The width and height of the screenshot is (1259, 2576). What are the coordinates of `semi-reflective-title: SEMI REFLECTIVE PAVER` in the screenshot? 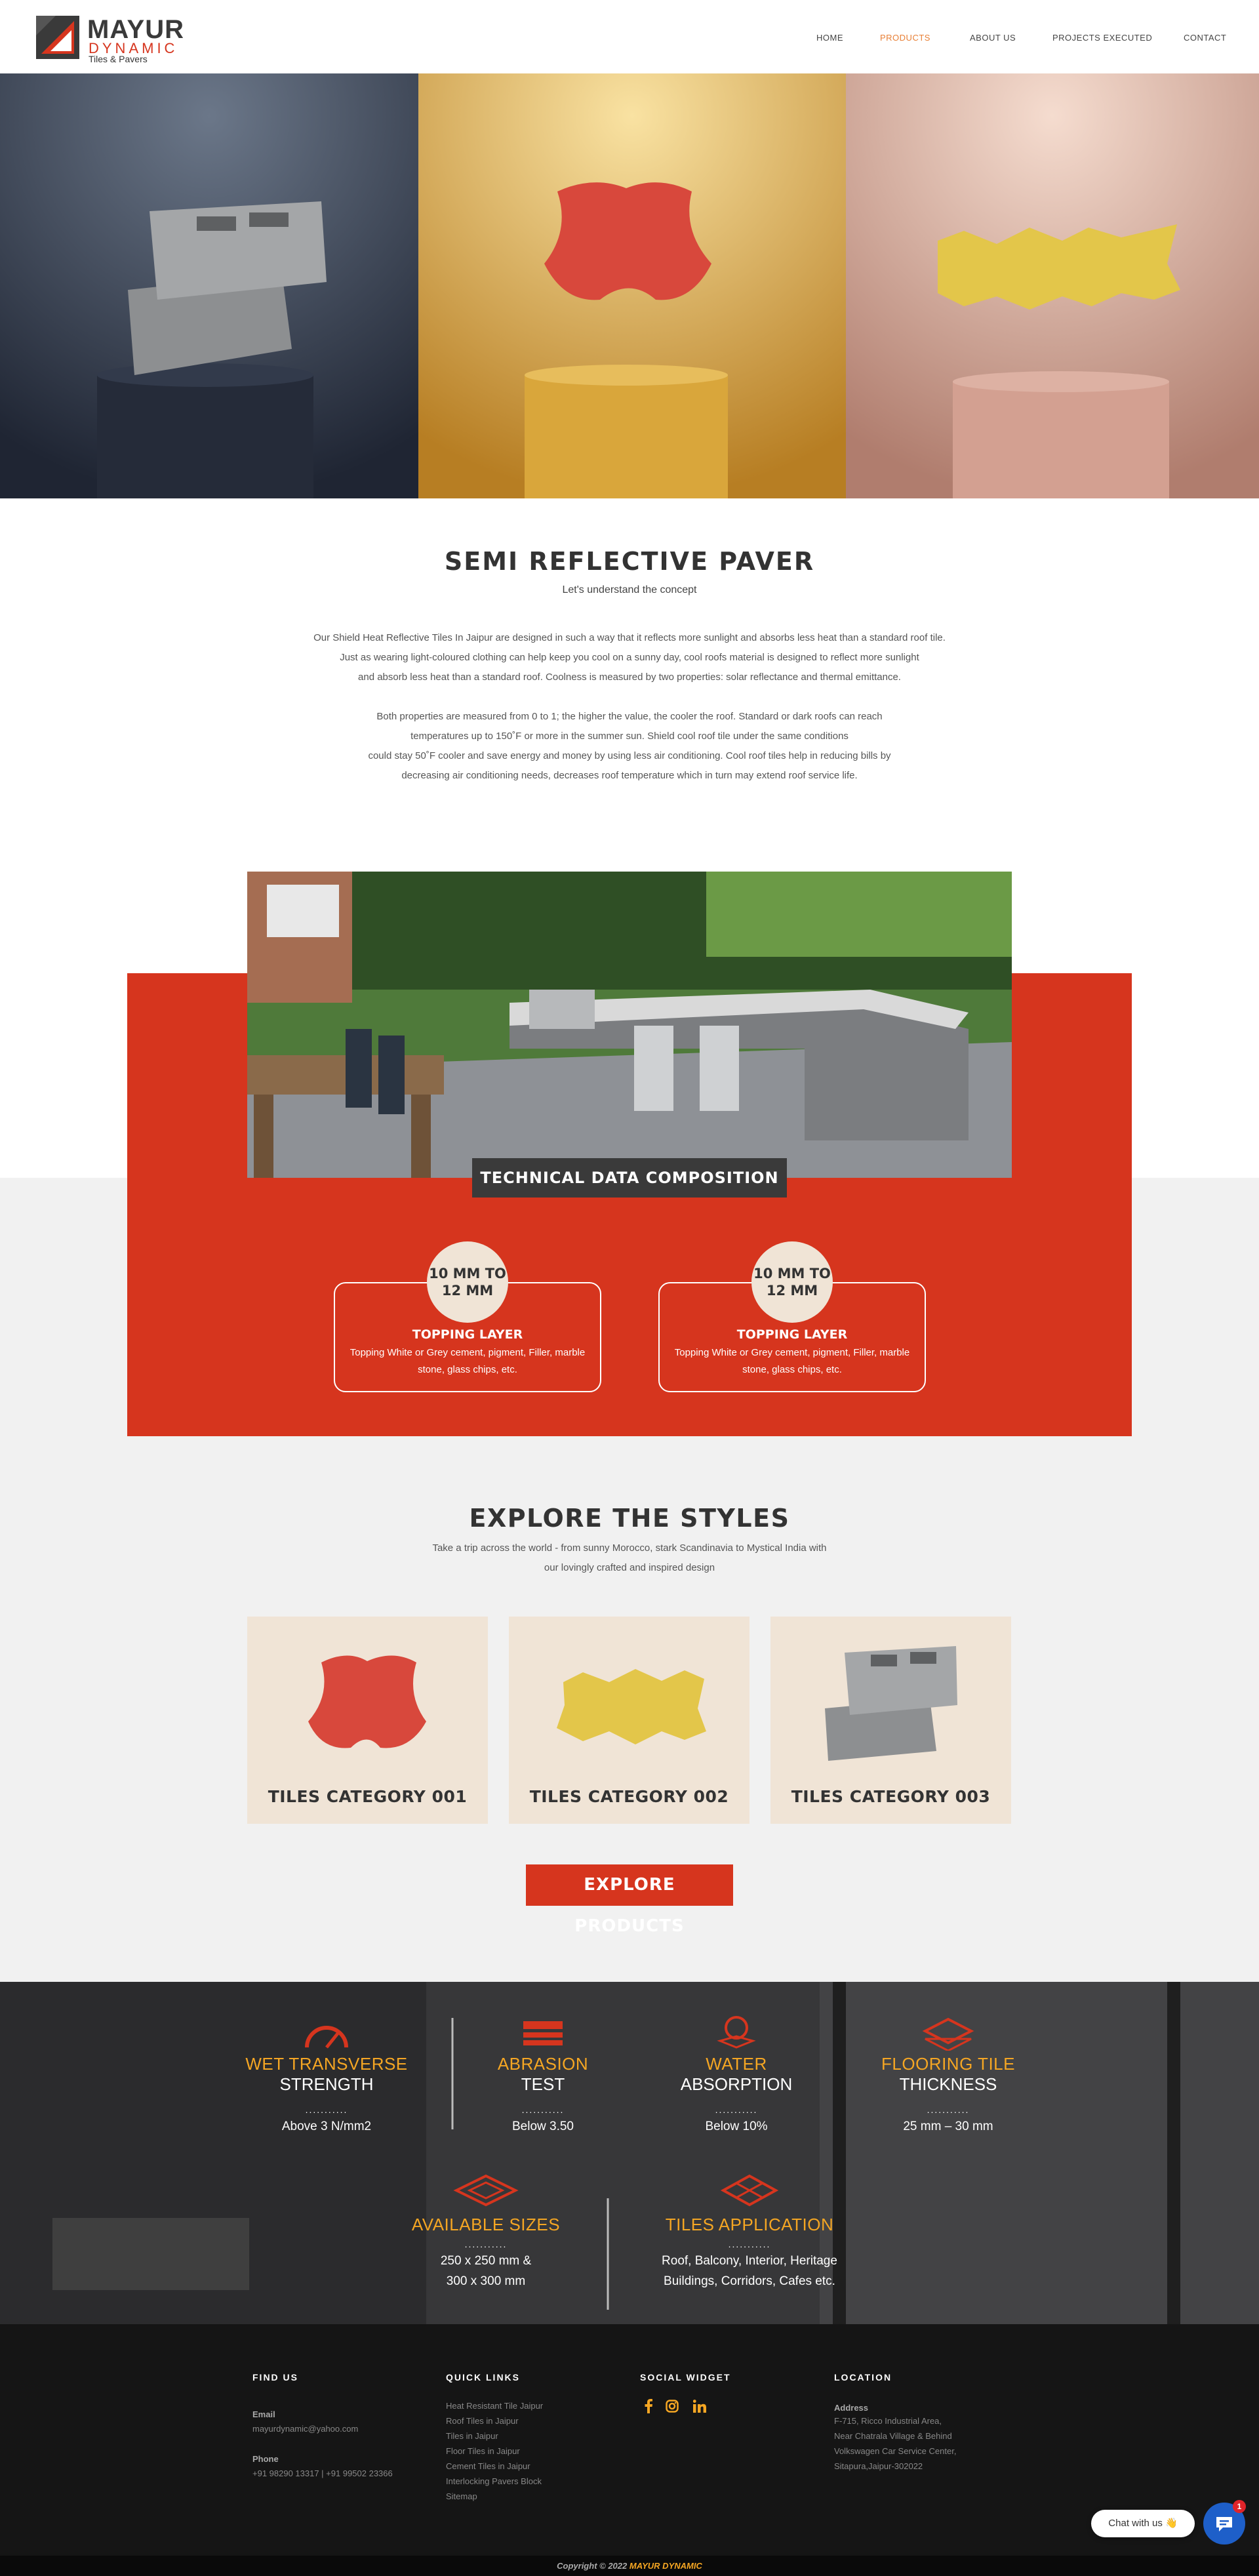 It's located at (629, 561).